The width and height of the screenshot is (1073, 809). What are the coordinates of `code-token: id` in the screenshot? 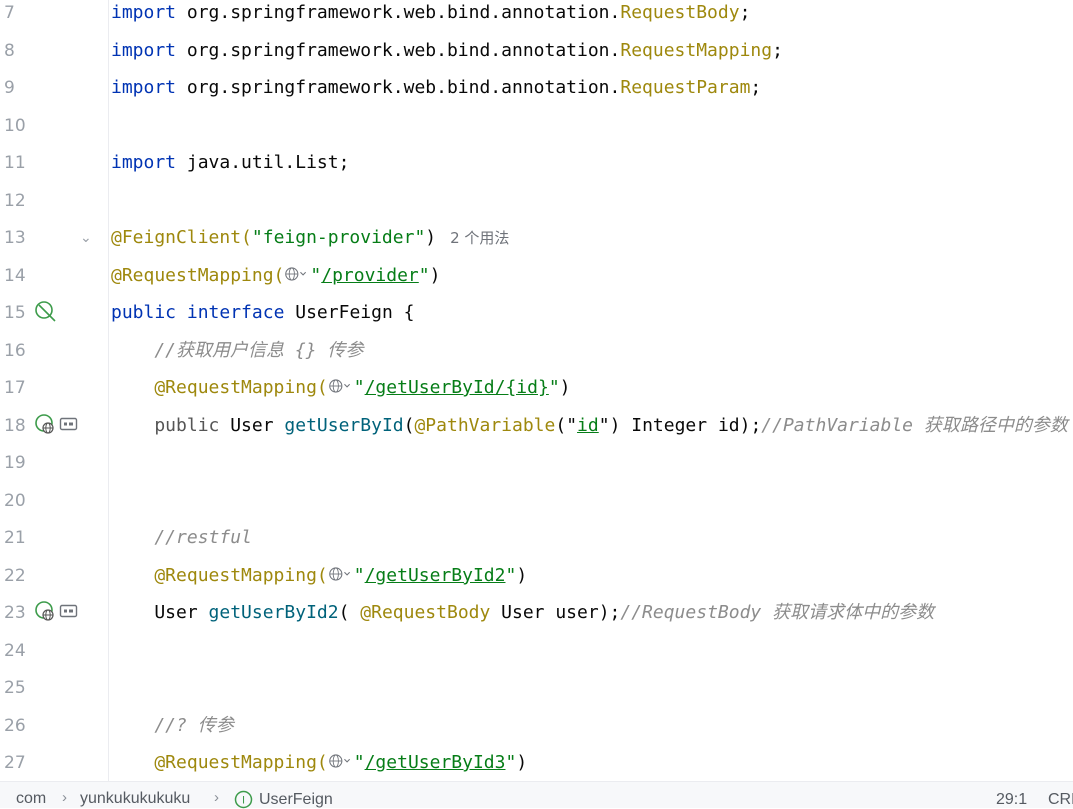 It's located at (588, 425).